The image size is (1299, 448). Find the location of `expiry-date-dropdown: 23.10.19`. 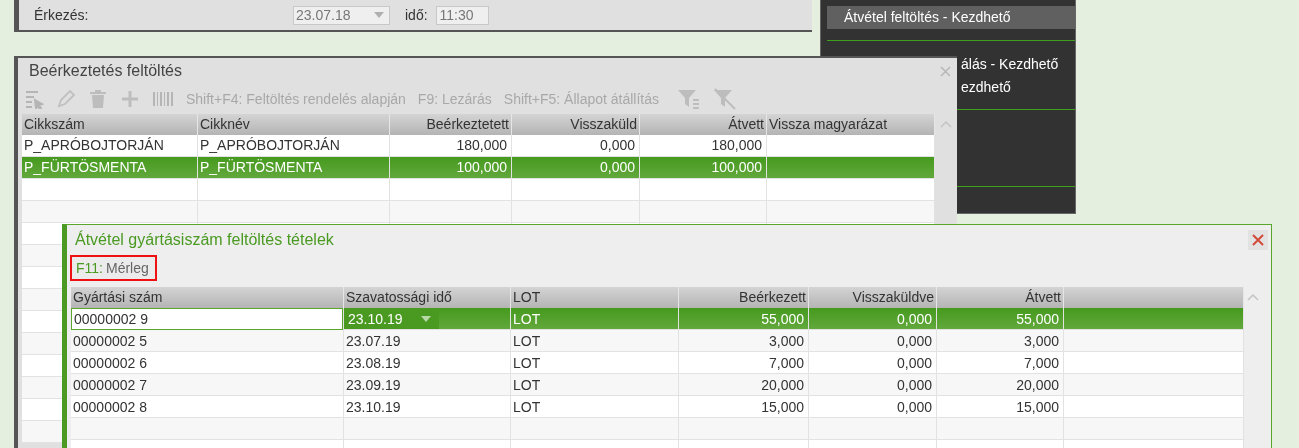

expiry-date-dropdown: 23.10.19 is located at coordinates (391, 318).